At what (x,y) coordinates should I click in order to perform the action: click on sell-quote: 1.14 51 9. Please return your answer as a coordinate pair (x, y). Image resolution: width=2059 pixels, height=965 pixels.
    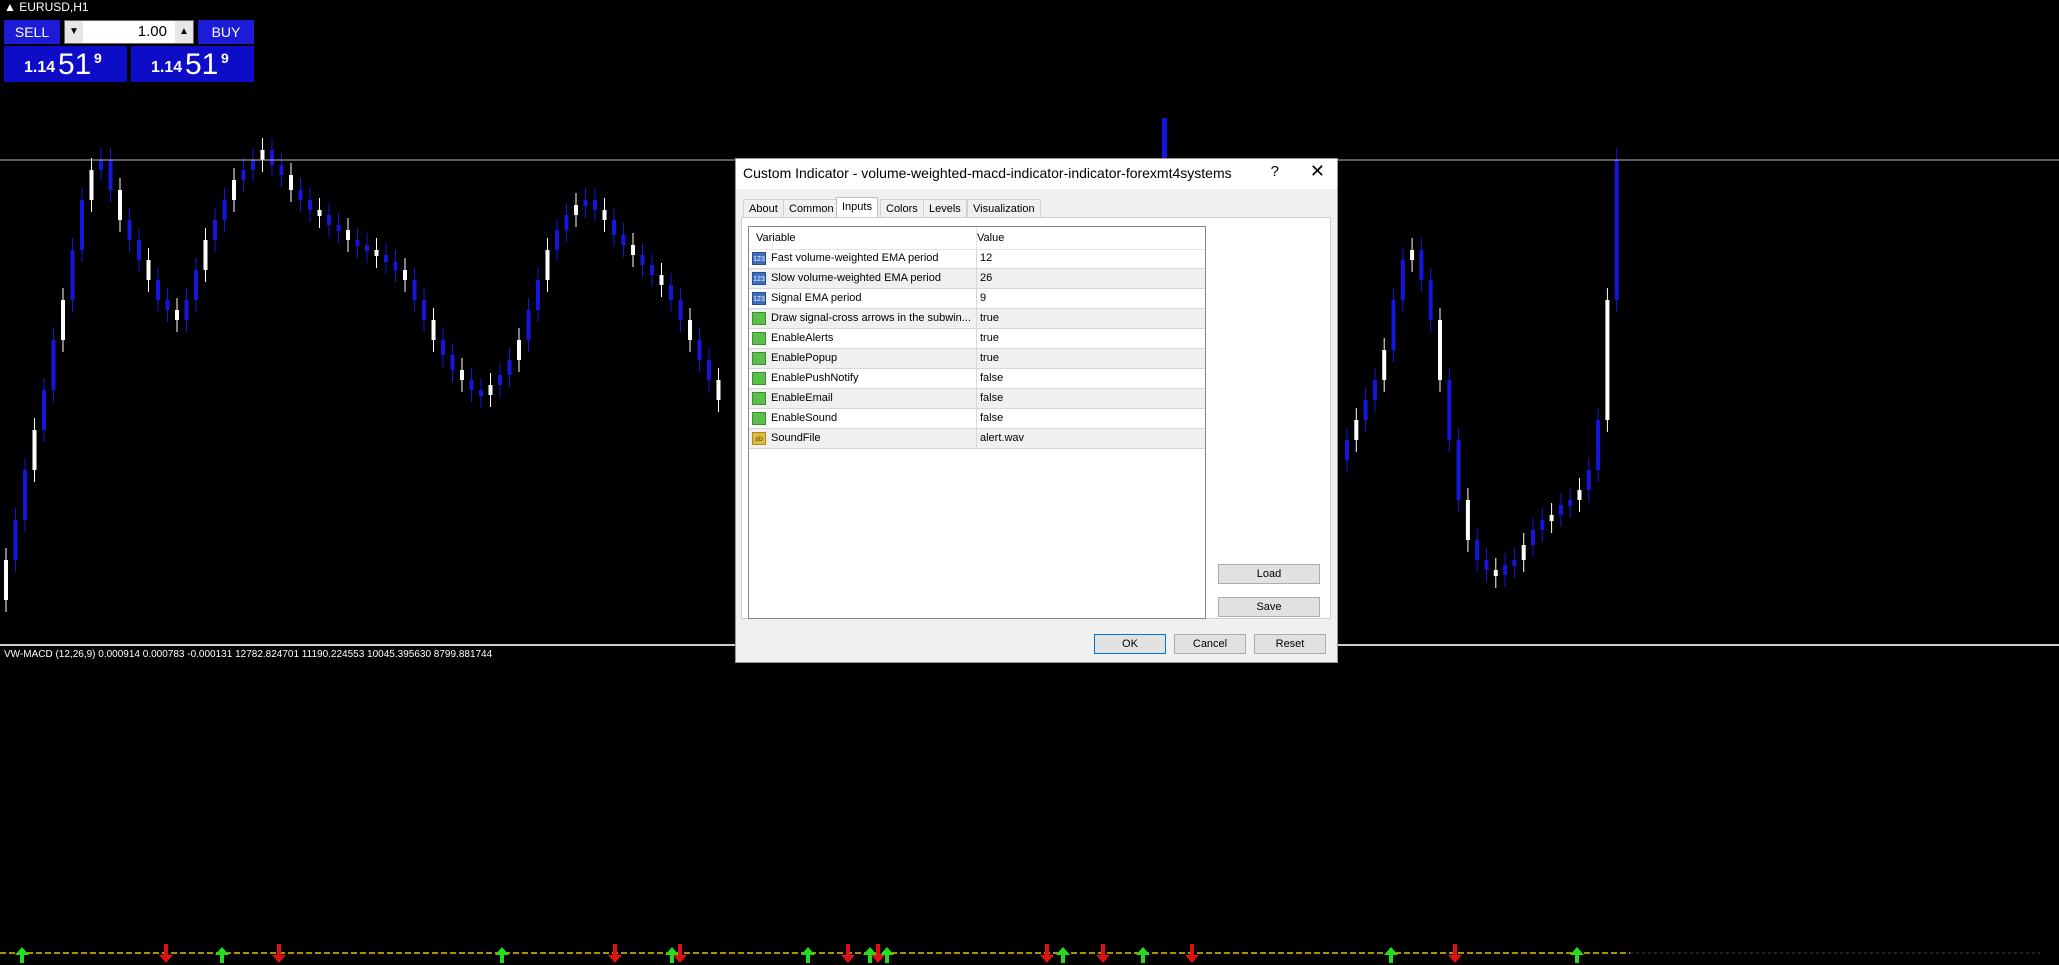
    Looking at the image, I should click on (65, 64).